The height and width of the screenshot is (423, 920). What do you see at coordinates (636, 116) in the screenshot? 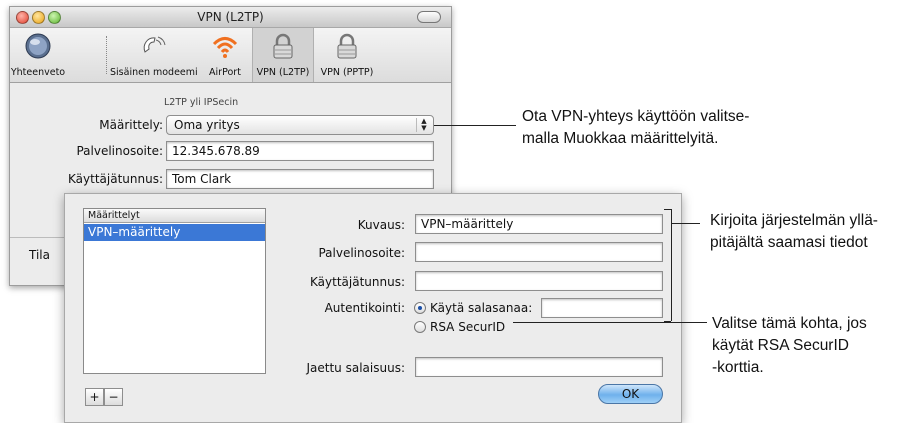
I see `callout-text: Ota VPN-yhteys käyttöön valitse-` at bounding box center [636, 116].